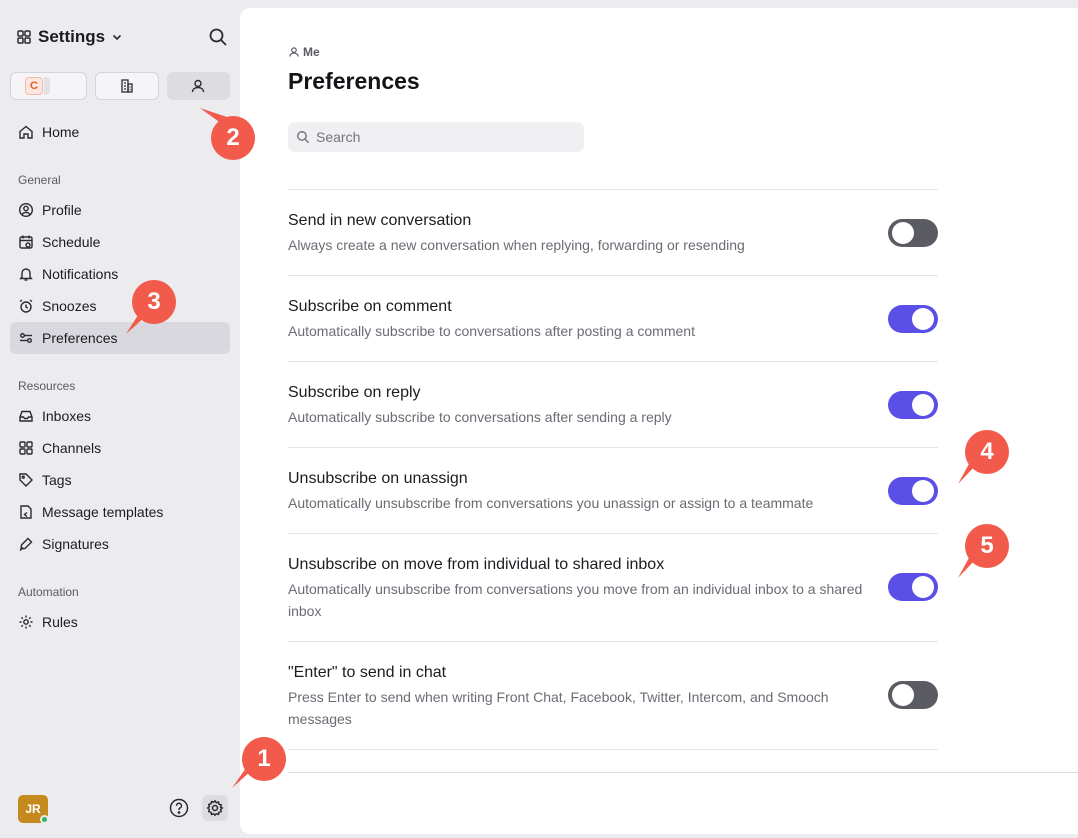 The image size is (1078, 838). What do you see at coordinates (26, 210) in the screenshot?
I see `profile-icon` at bounding box center [26, 210].